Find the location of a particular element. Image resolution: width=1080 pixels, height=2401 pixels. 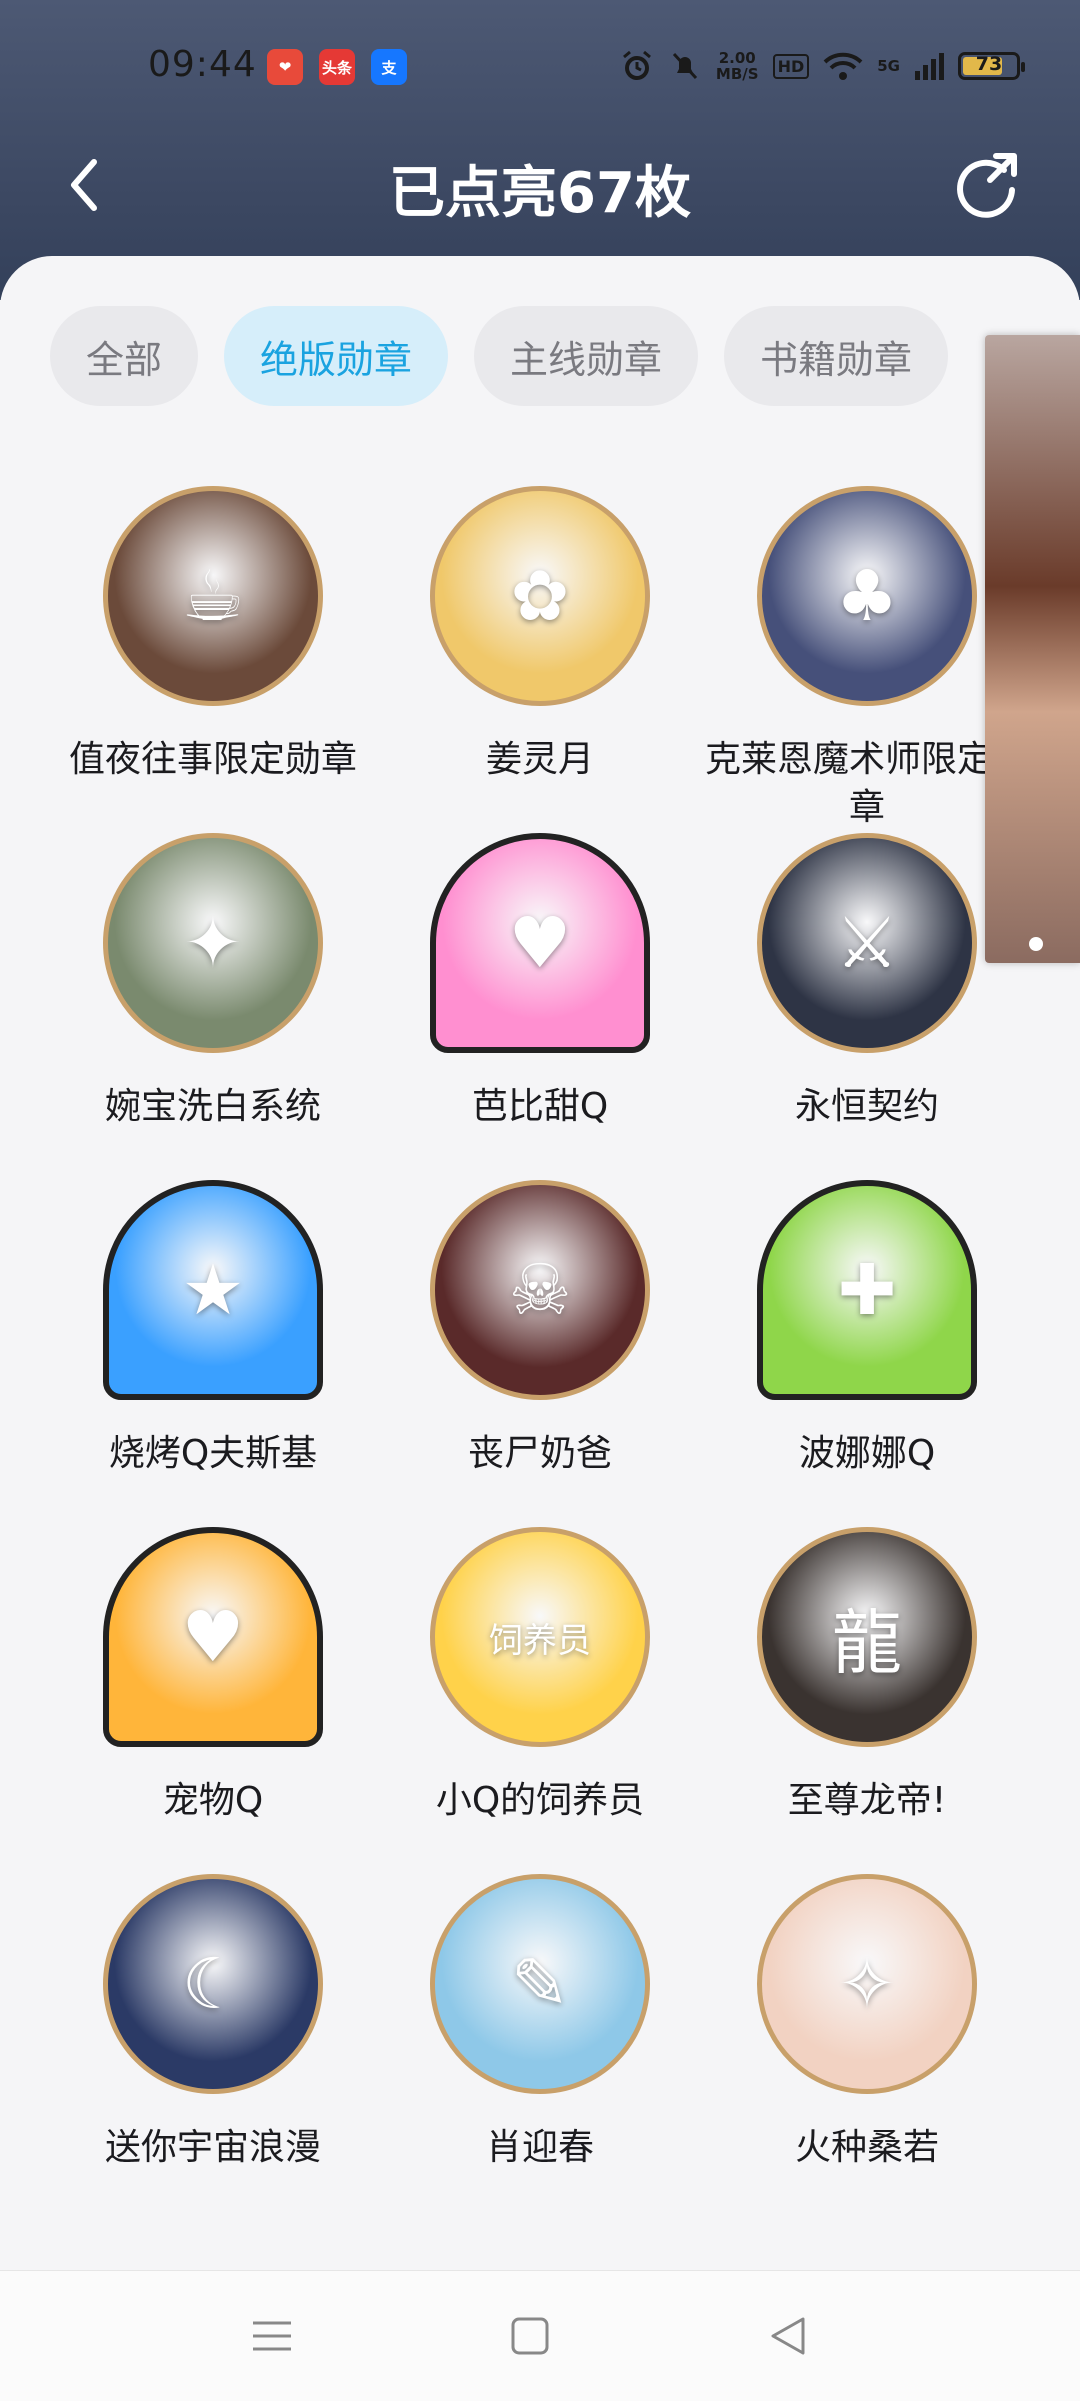

battery-level: 73 is located at coordinates (989, 64).